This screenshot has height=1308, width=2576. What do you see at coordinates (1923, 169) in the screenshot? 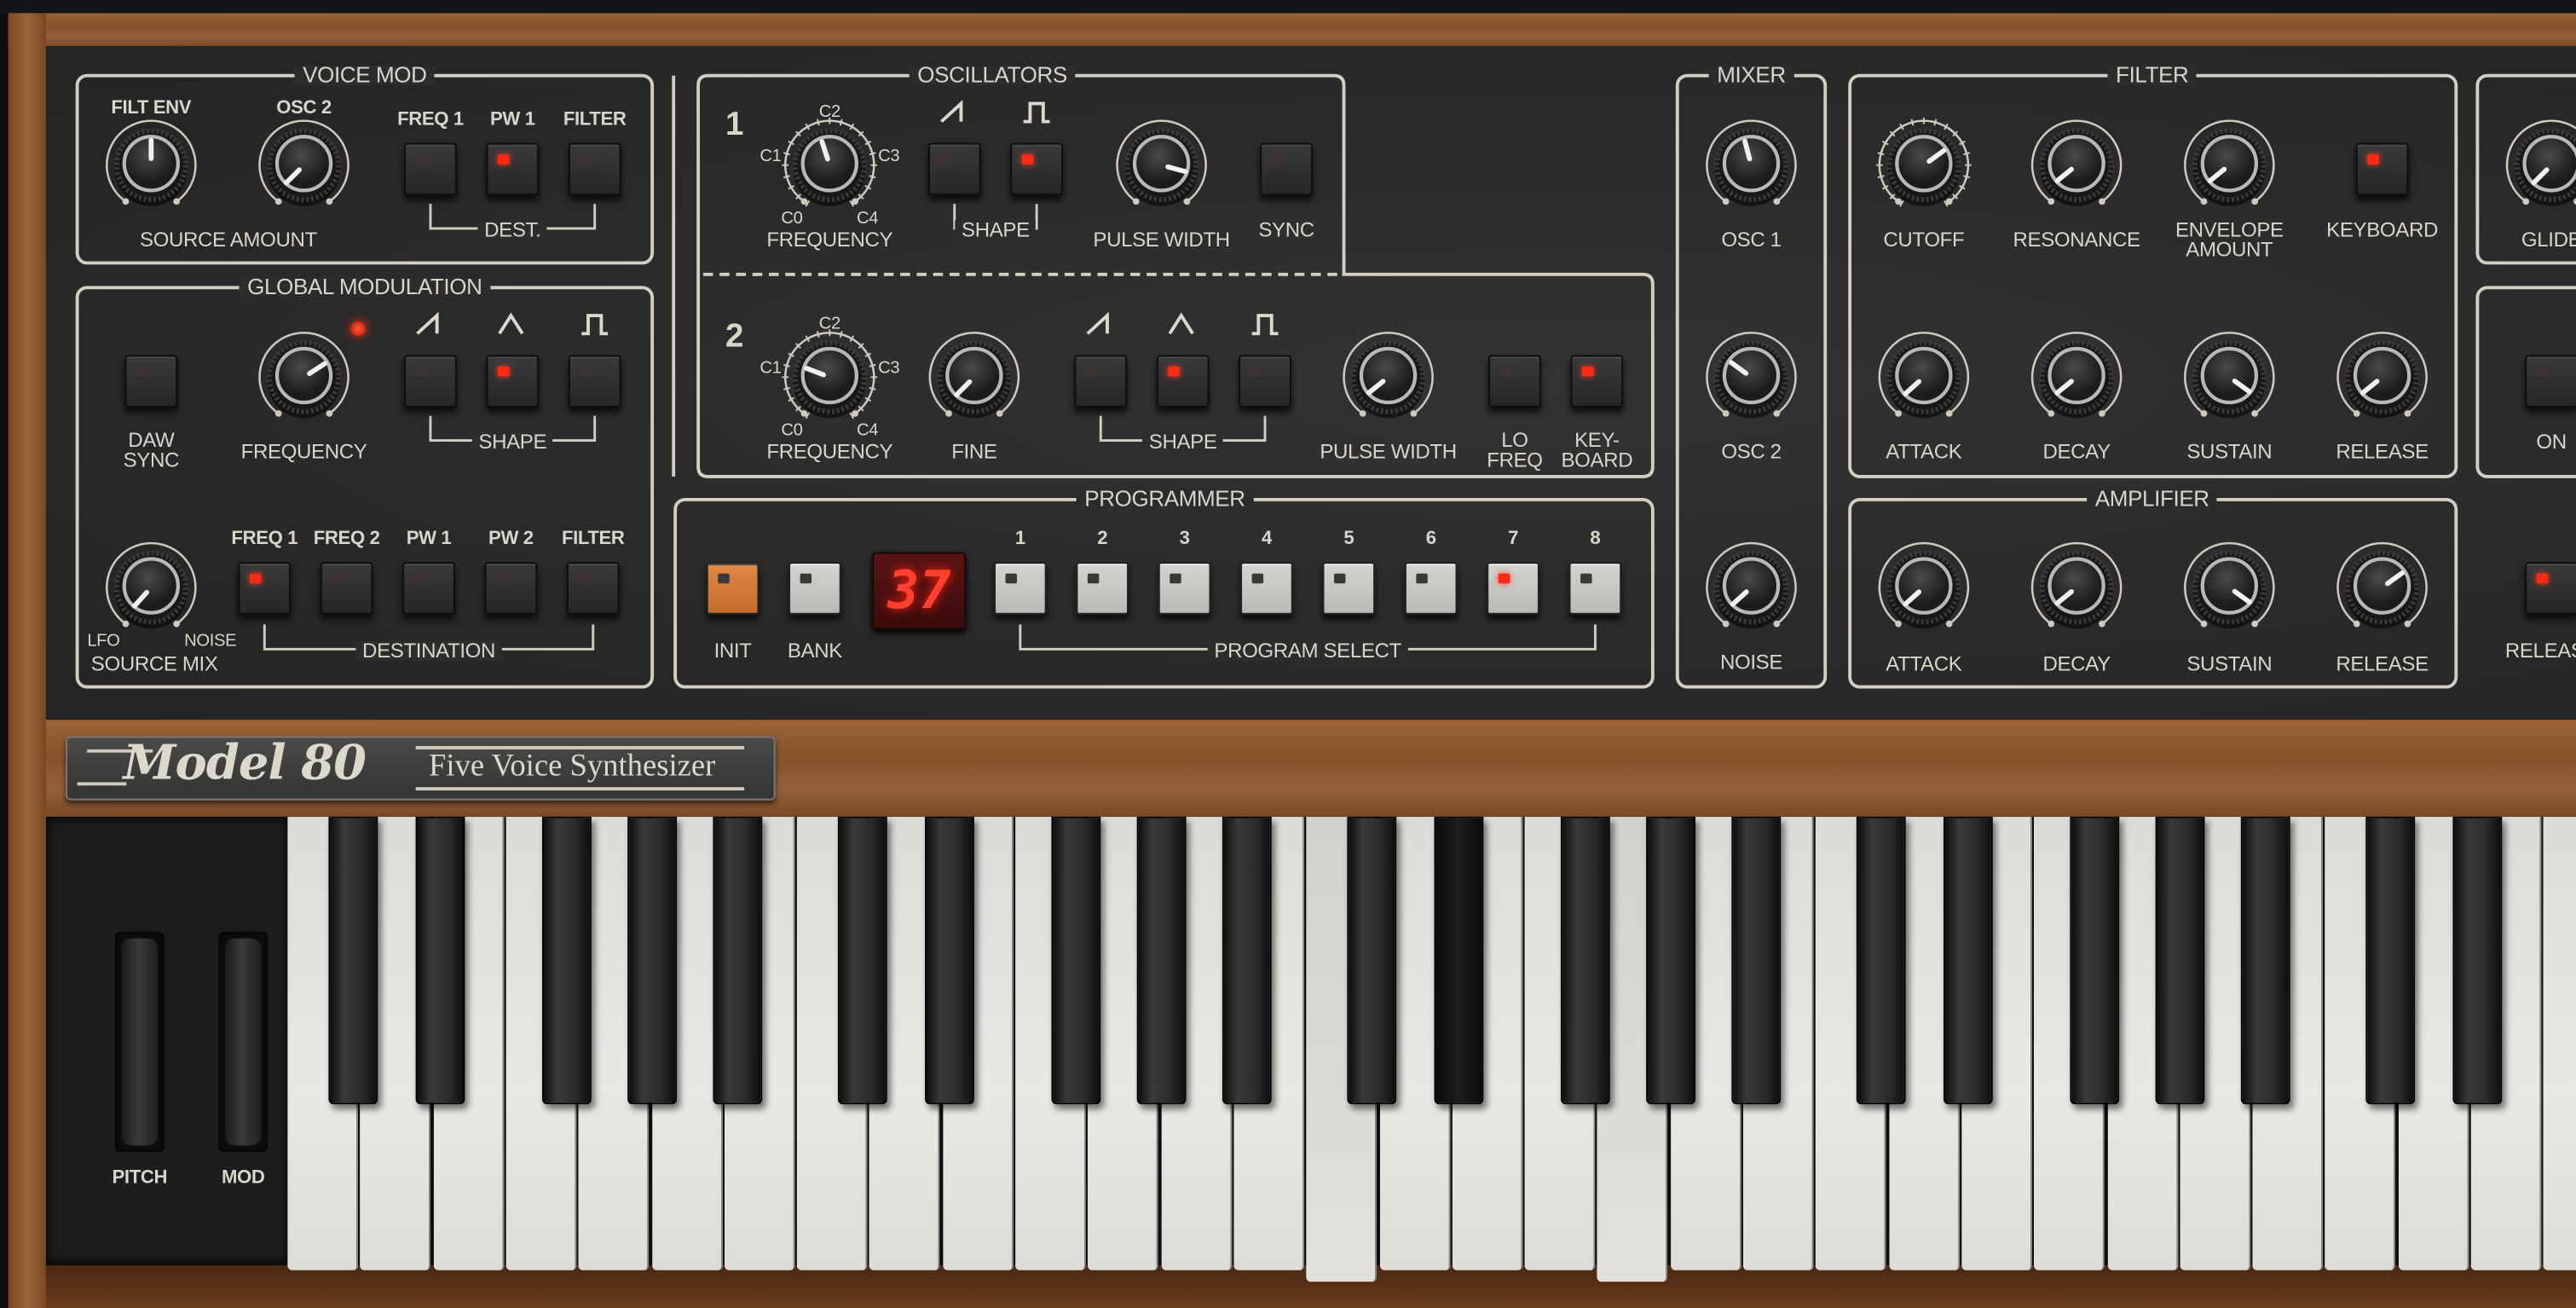
I see `cutoff-knob` at bounding box center [1923, 169].